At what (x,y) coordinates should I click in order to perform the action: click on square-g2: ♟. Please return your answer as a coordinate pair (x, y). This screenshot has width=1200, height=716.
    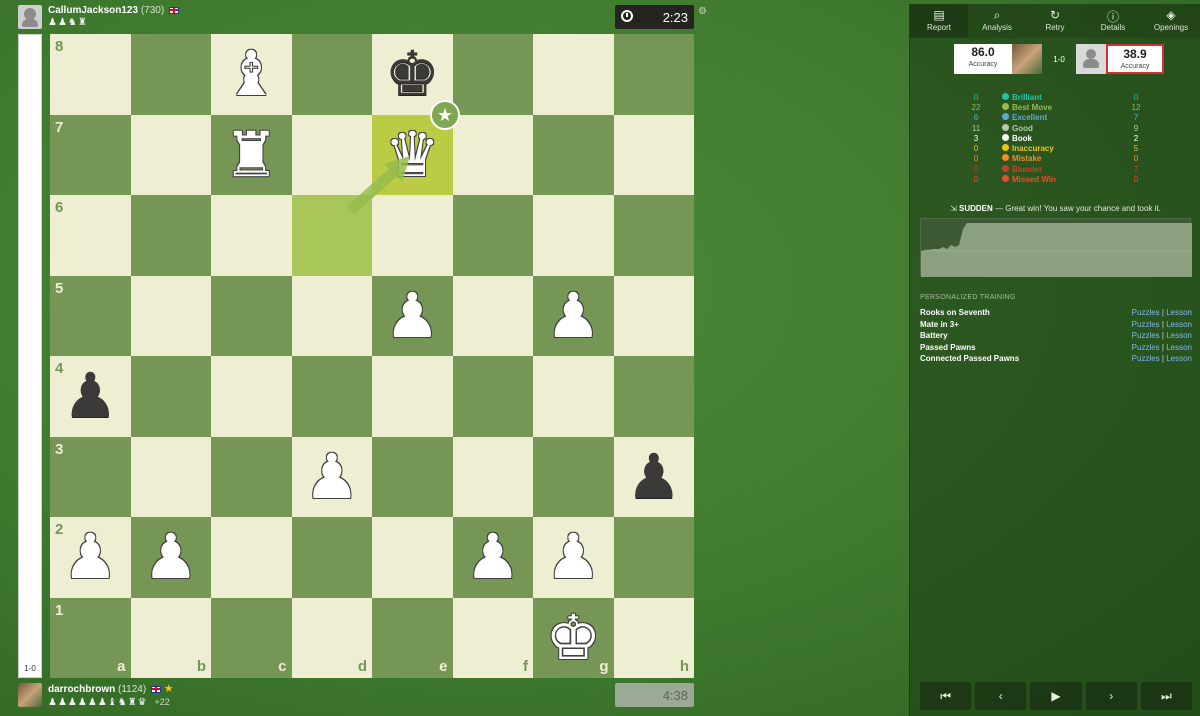
    Looking at the image, I should click on (573, 557).